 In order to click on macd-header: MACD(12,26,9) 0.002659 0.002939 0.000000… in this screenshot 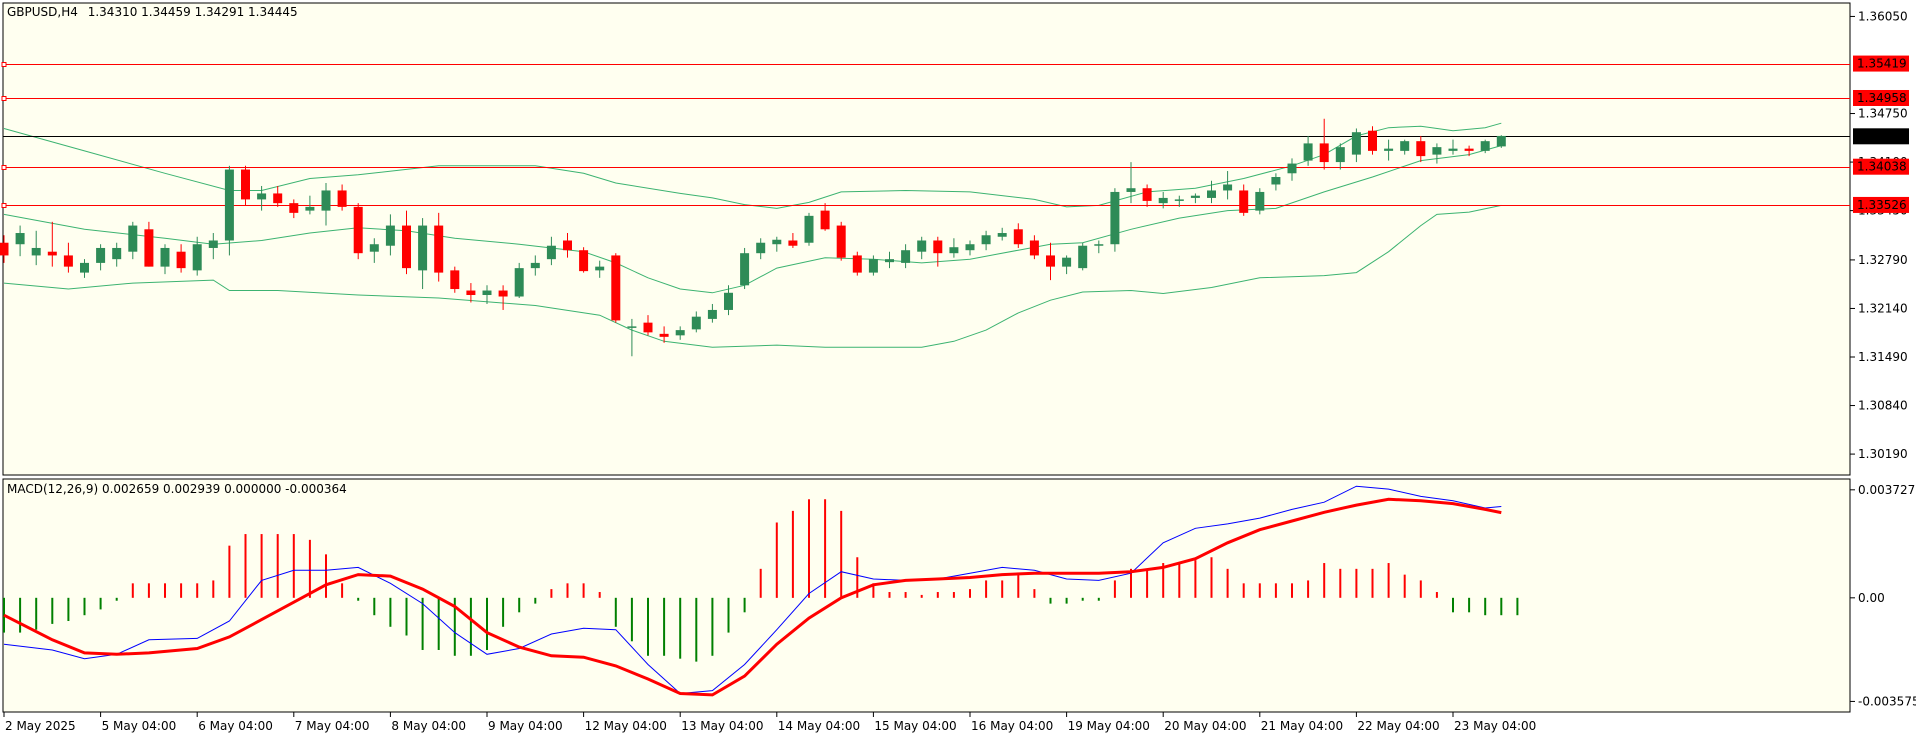, I will do `click(177, 489)`.